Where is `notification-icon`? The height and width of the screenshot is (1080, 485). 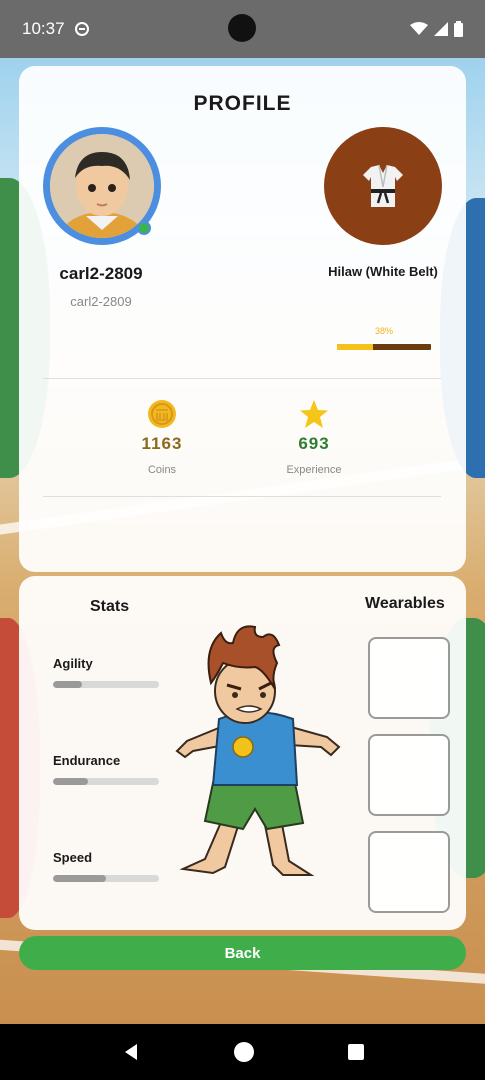 notification-icon is located at coordinates (81, 29).